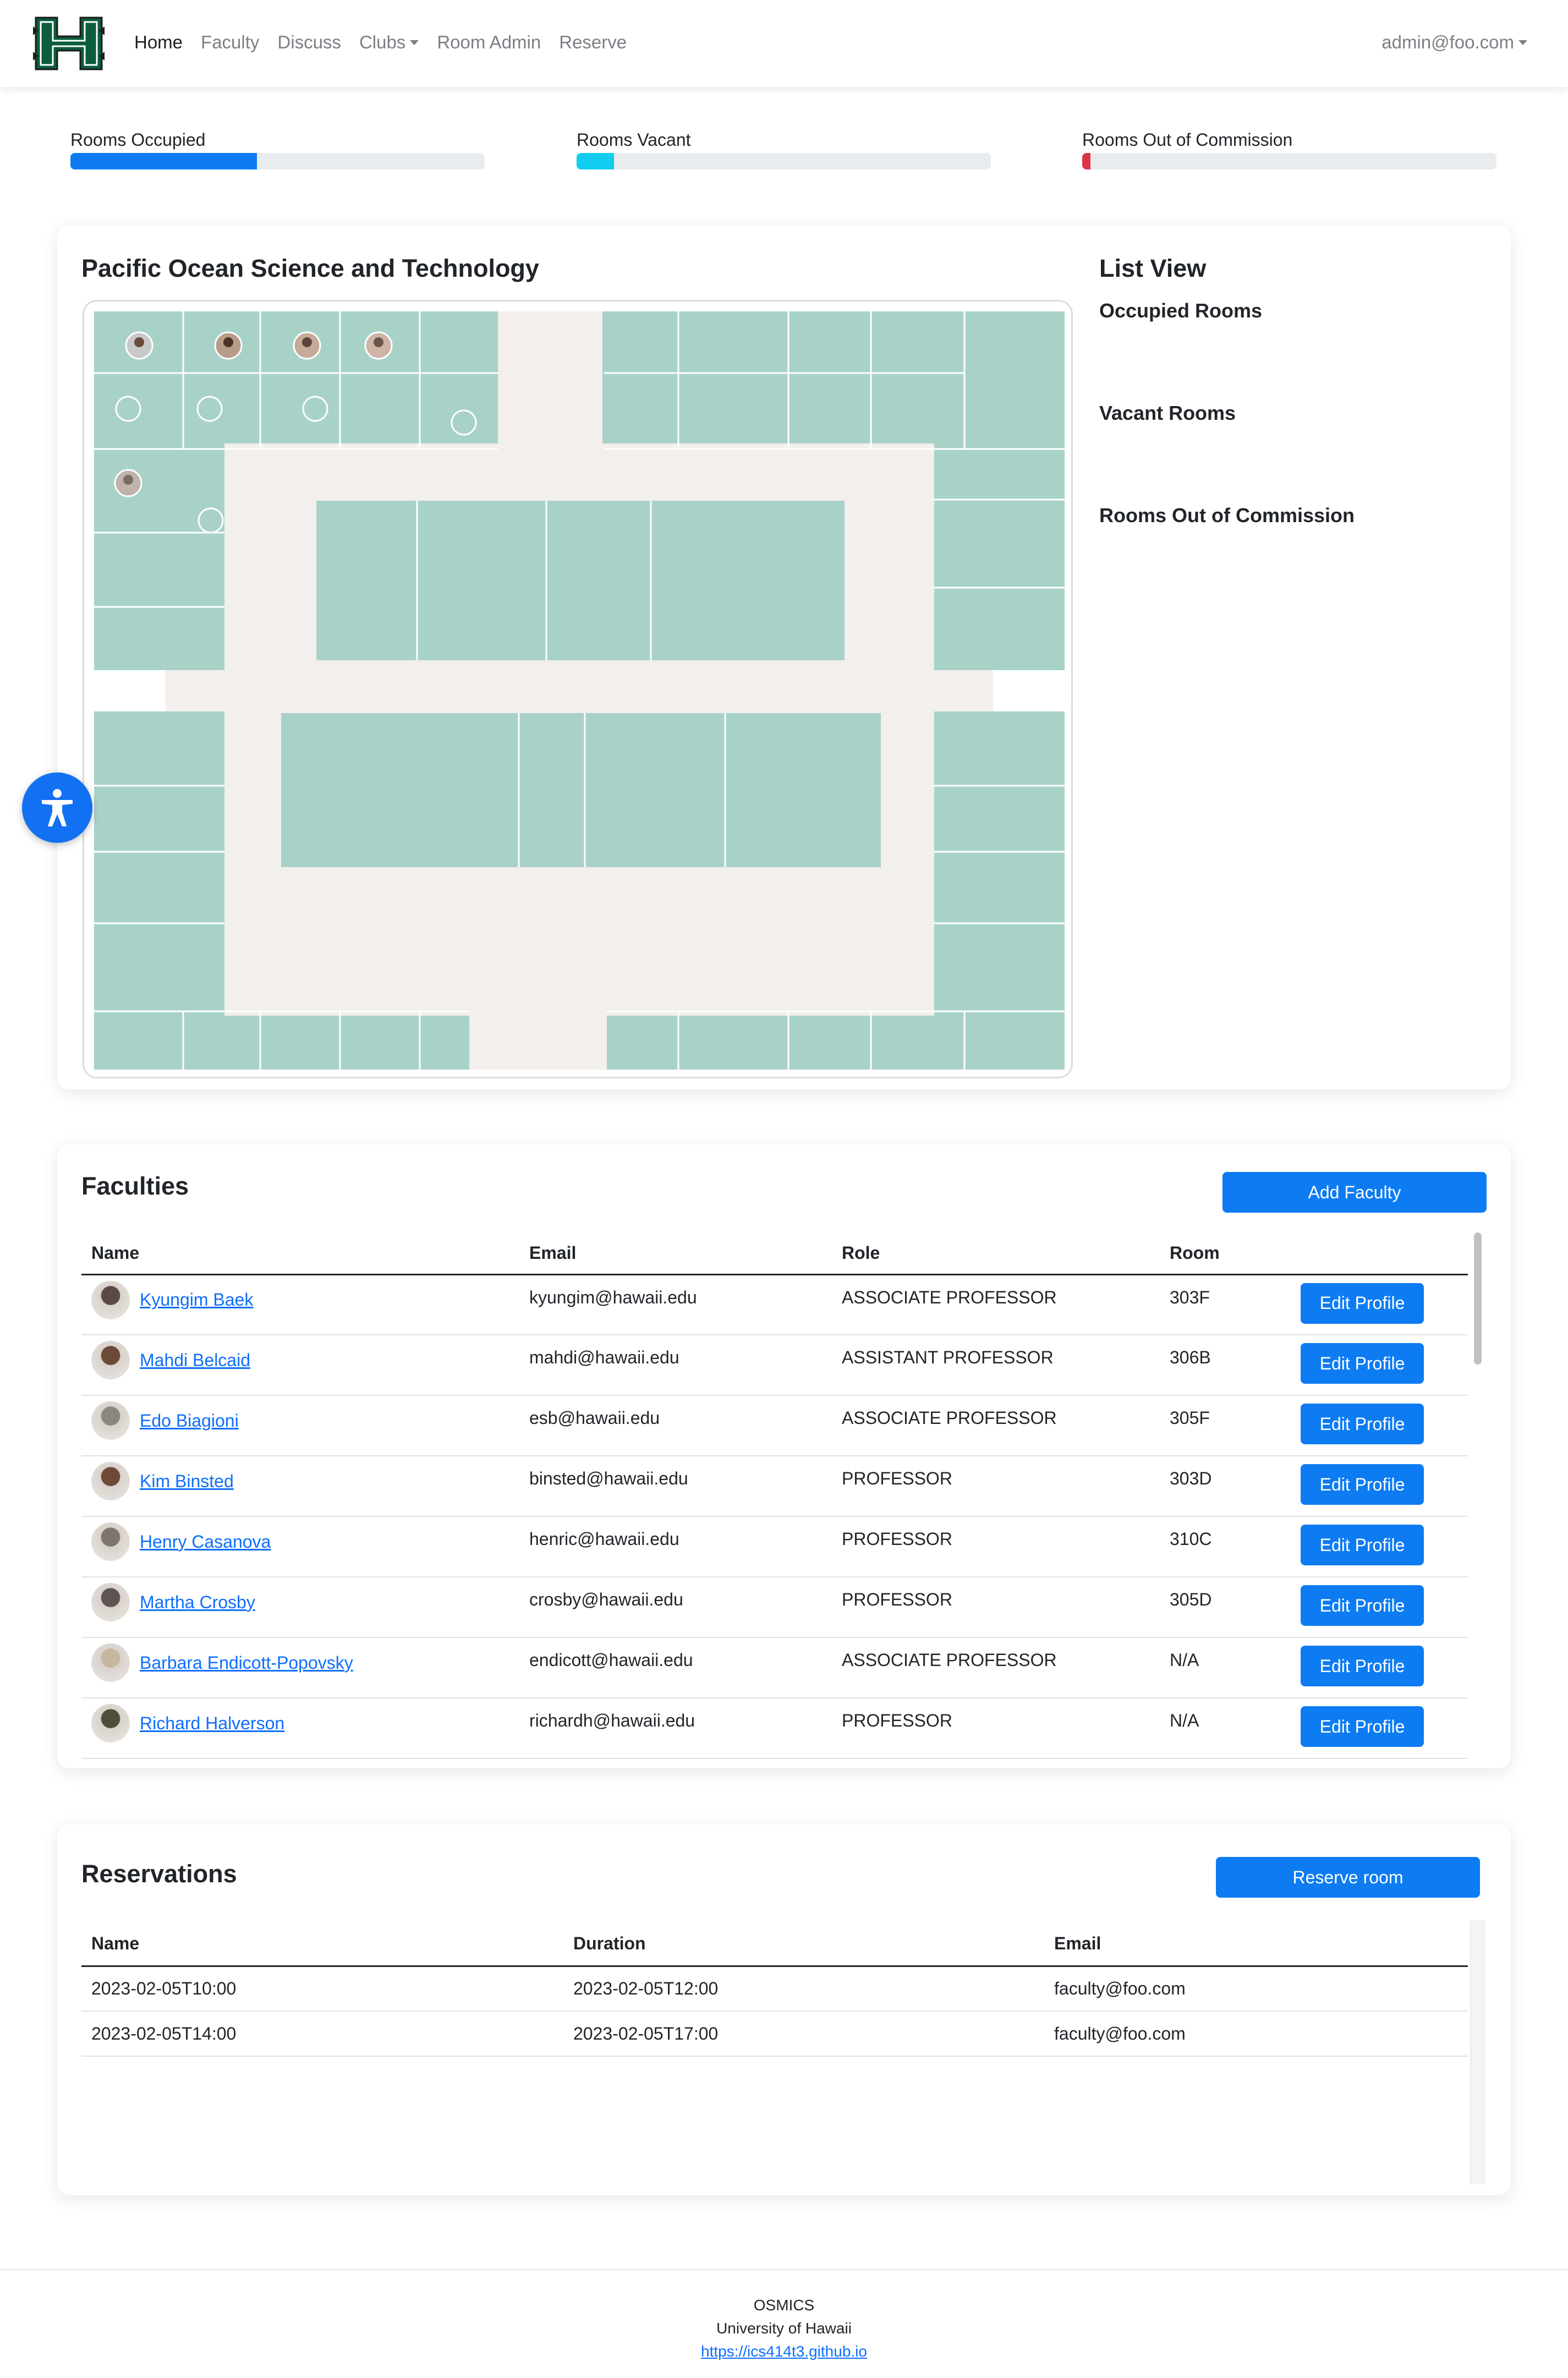 The image size is (1568, 2378). Describe the element at coordinates (1225, 1253) in the screenshot. I see `column-header-room: Room` at that location.